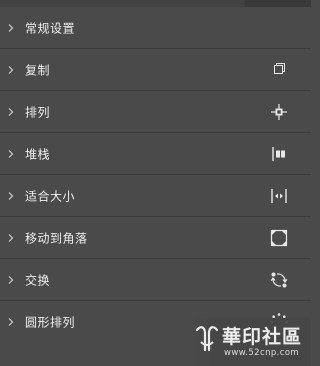 This screenshot has height=366, width=320. What do you see at coordinates (50, 196) in the screenshot?
I see `section-label: 适合大小` at bounding box center [50, 196].